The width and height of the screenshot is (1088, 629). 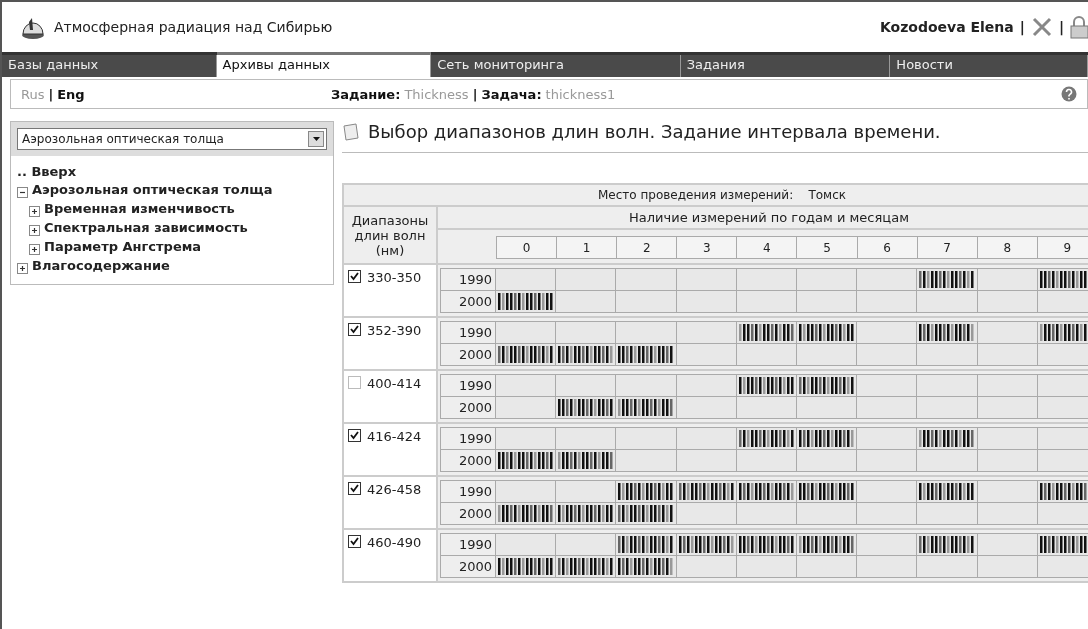 I want to click on nav-tab: Базы данных, so click(x=109, y=66).